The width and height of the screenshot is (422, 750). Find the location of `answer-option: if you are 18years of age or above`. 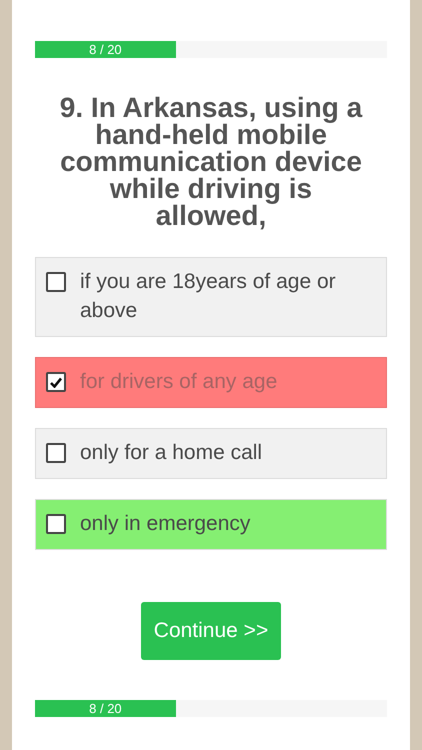

answer-option: if you are 18years of age or above is located at coordinates (211, 297).